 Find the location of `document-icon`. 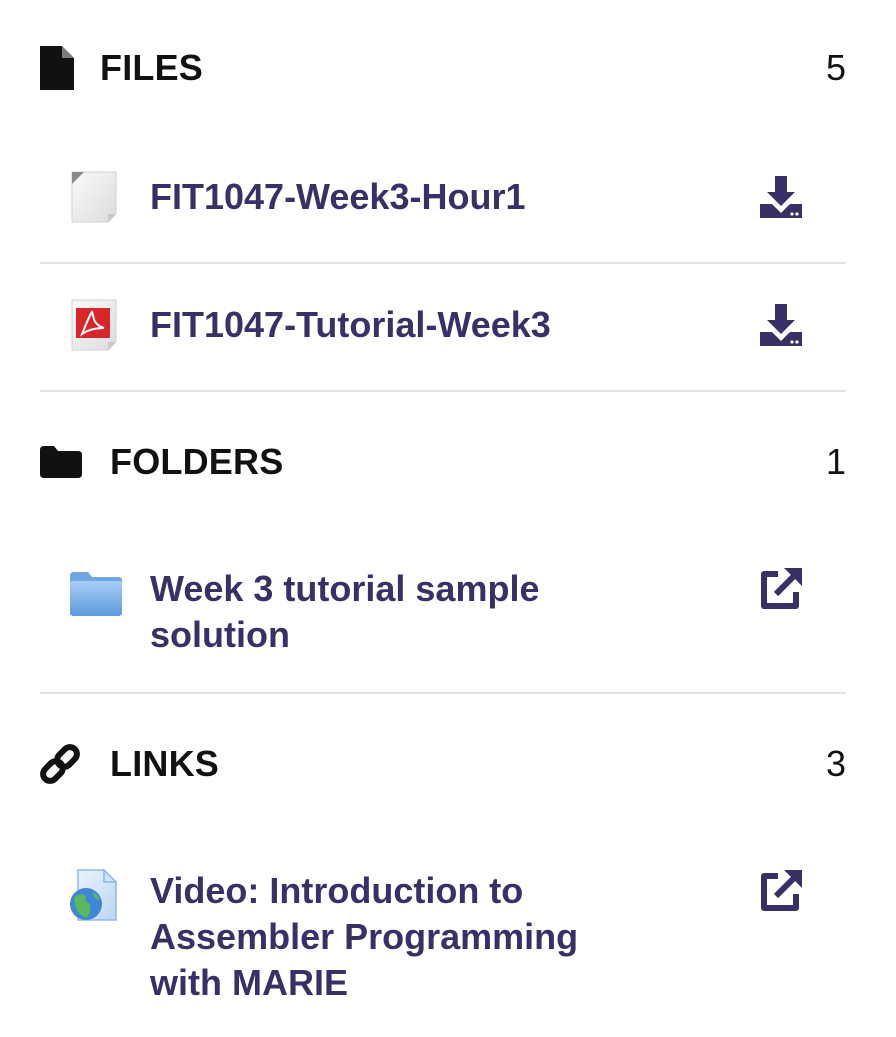

document-icon is located at coordinates (94, 197).